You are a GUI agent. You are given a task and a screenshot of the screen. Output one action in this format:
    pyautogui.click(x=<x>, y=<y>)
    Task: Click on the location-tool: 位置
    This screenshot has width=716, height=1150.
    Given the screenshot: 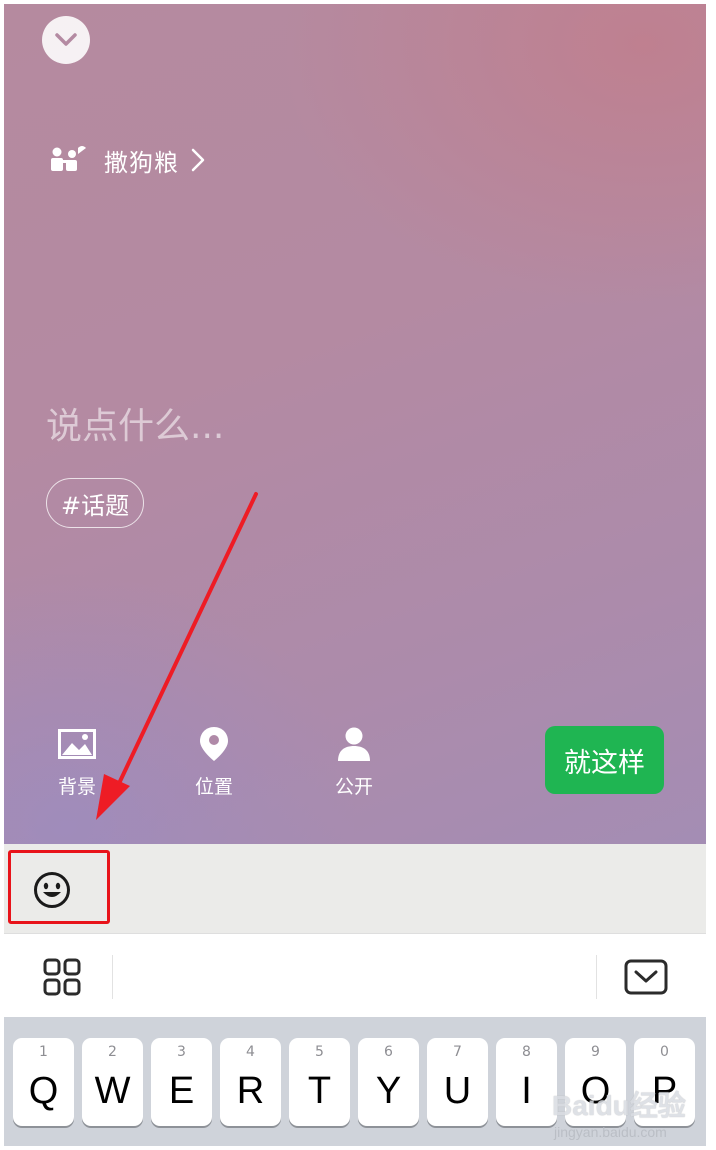 What is the action you would take?
    pyautogui.click(x=214, y=762)
    